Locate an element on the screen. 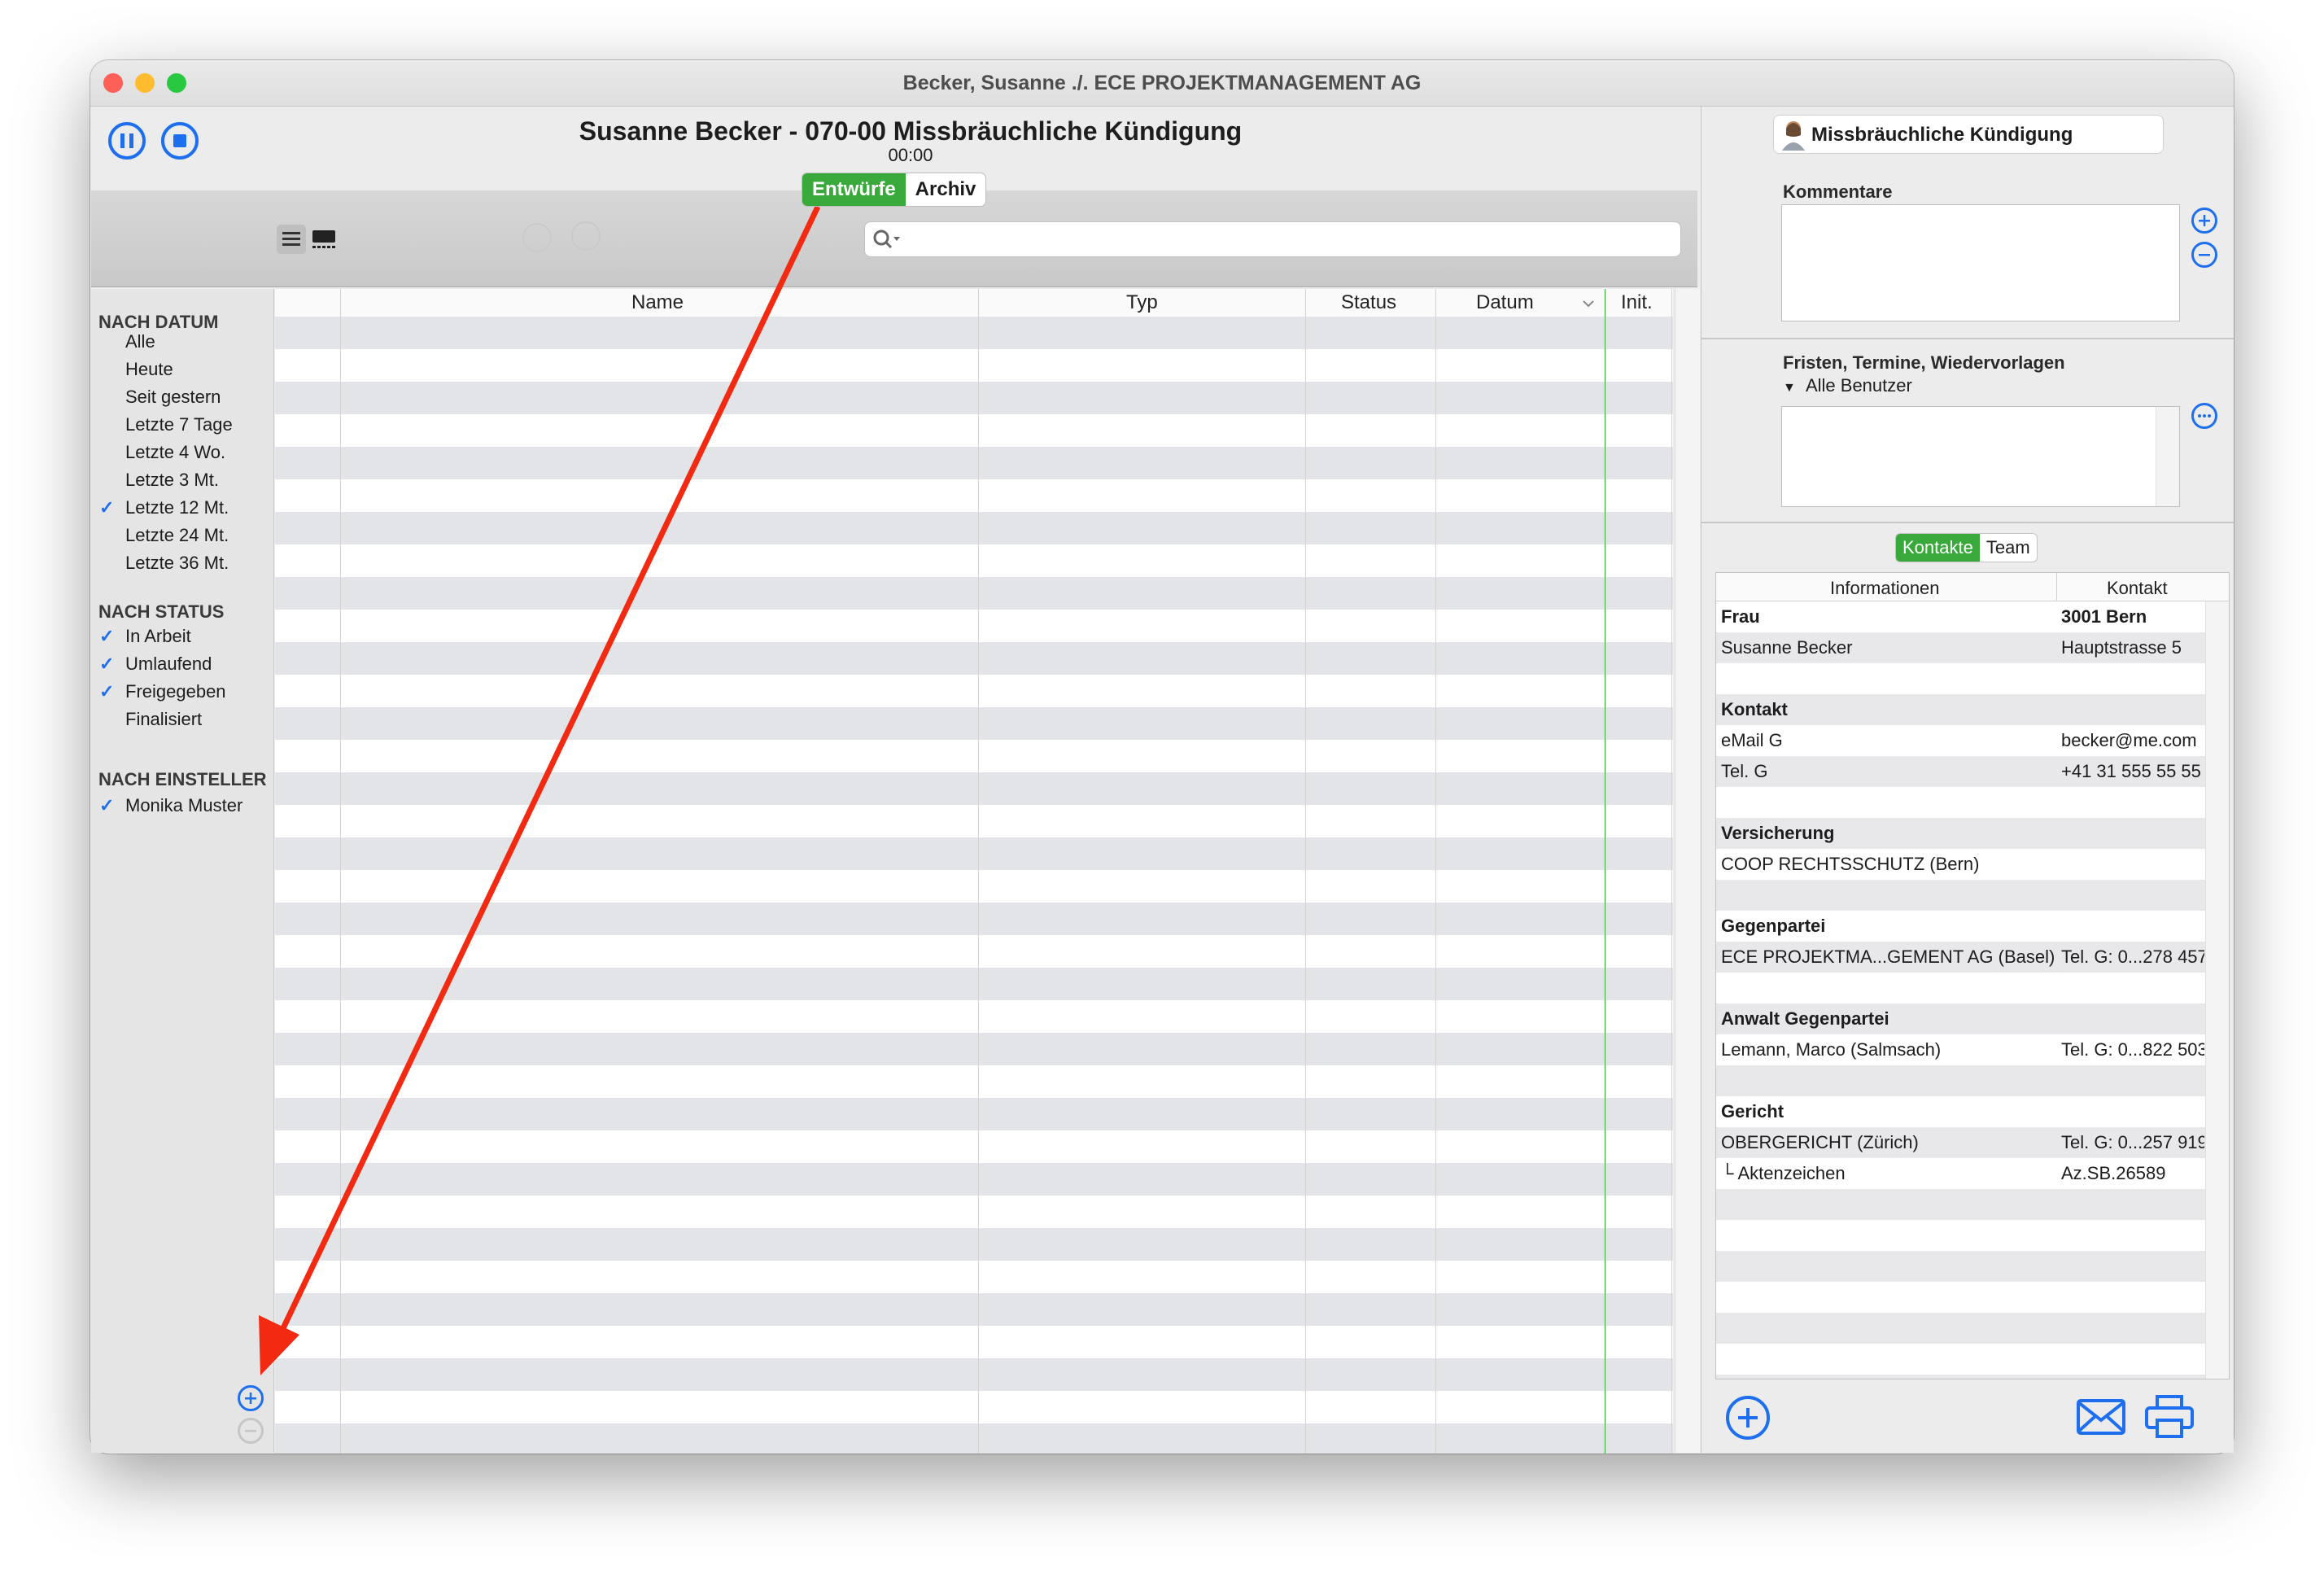 The width and height of the screenshot is (2324, 1574). column-header-name: Name is located at coordinates (657, 302).